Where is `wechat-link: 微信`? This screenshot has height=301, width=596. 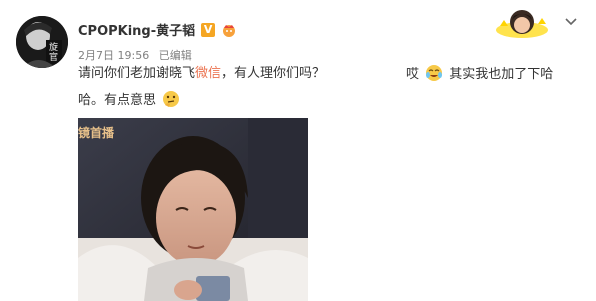
wechat-link: 微信 is located at coordinates (208, 73).